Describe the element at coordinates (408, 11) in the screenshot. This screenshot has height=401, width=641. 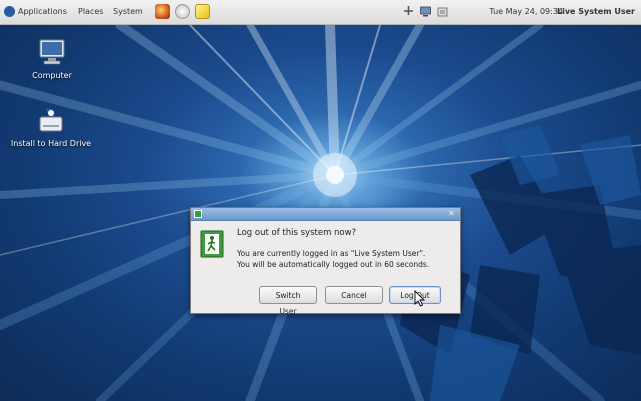
I see `network-icon` at that location.